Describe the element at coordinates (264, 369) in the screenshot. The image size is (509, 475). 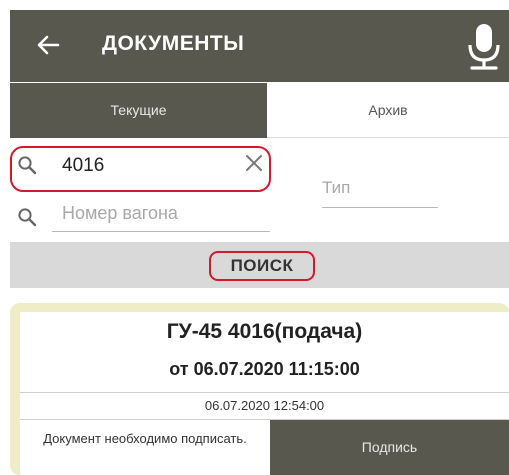
I see `document-subtitle: от 06.07.2020 11:15:00` at that location.